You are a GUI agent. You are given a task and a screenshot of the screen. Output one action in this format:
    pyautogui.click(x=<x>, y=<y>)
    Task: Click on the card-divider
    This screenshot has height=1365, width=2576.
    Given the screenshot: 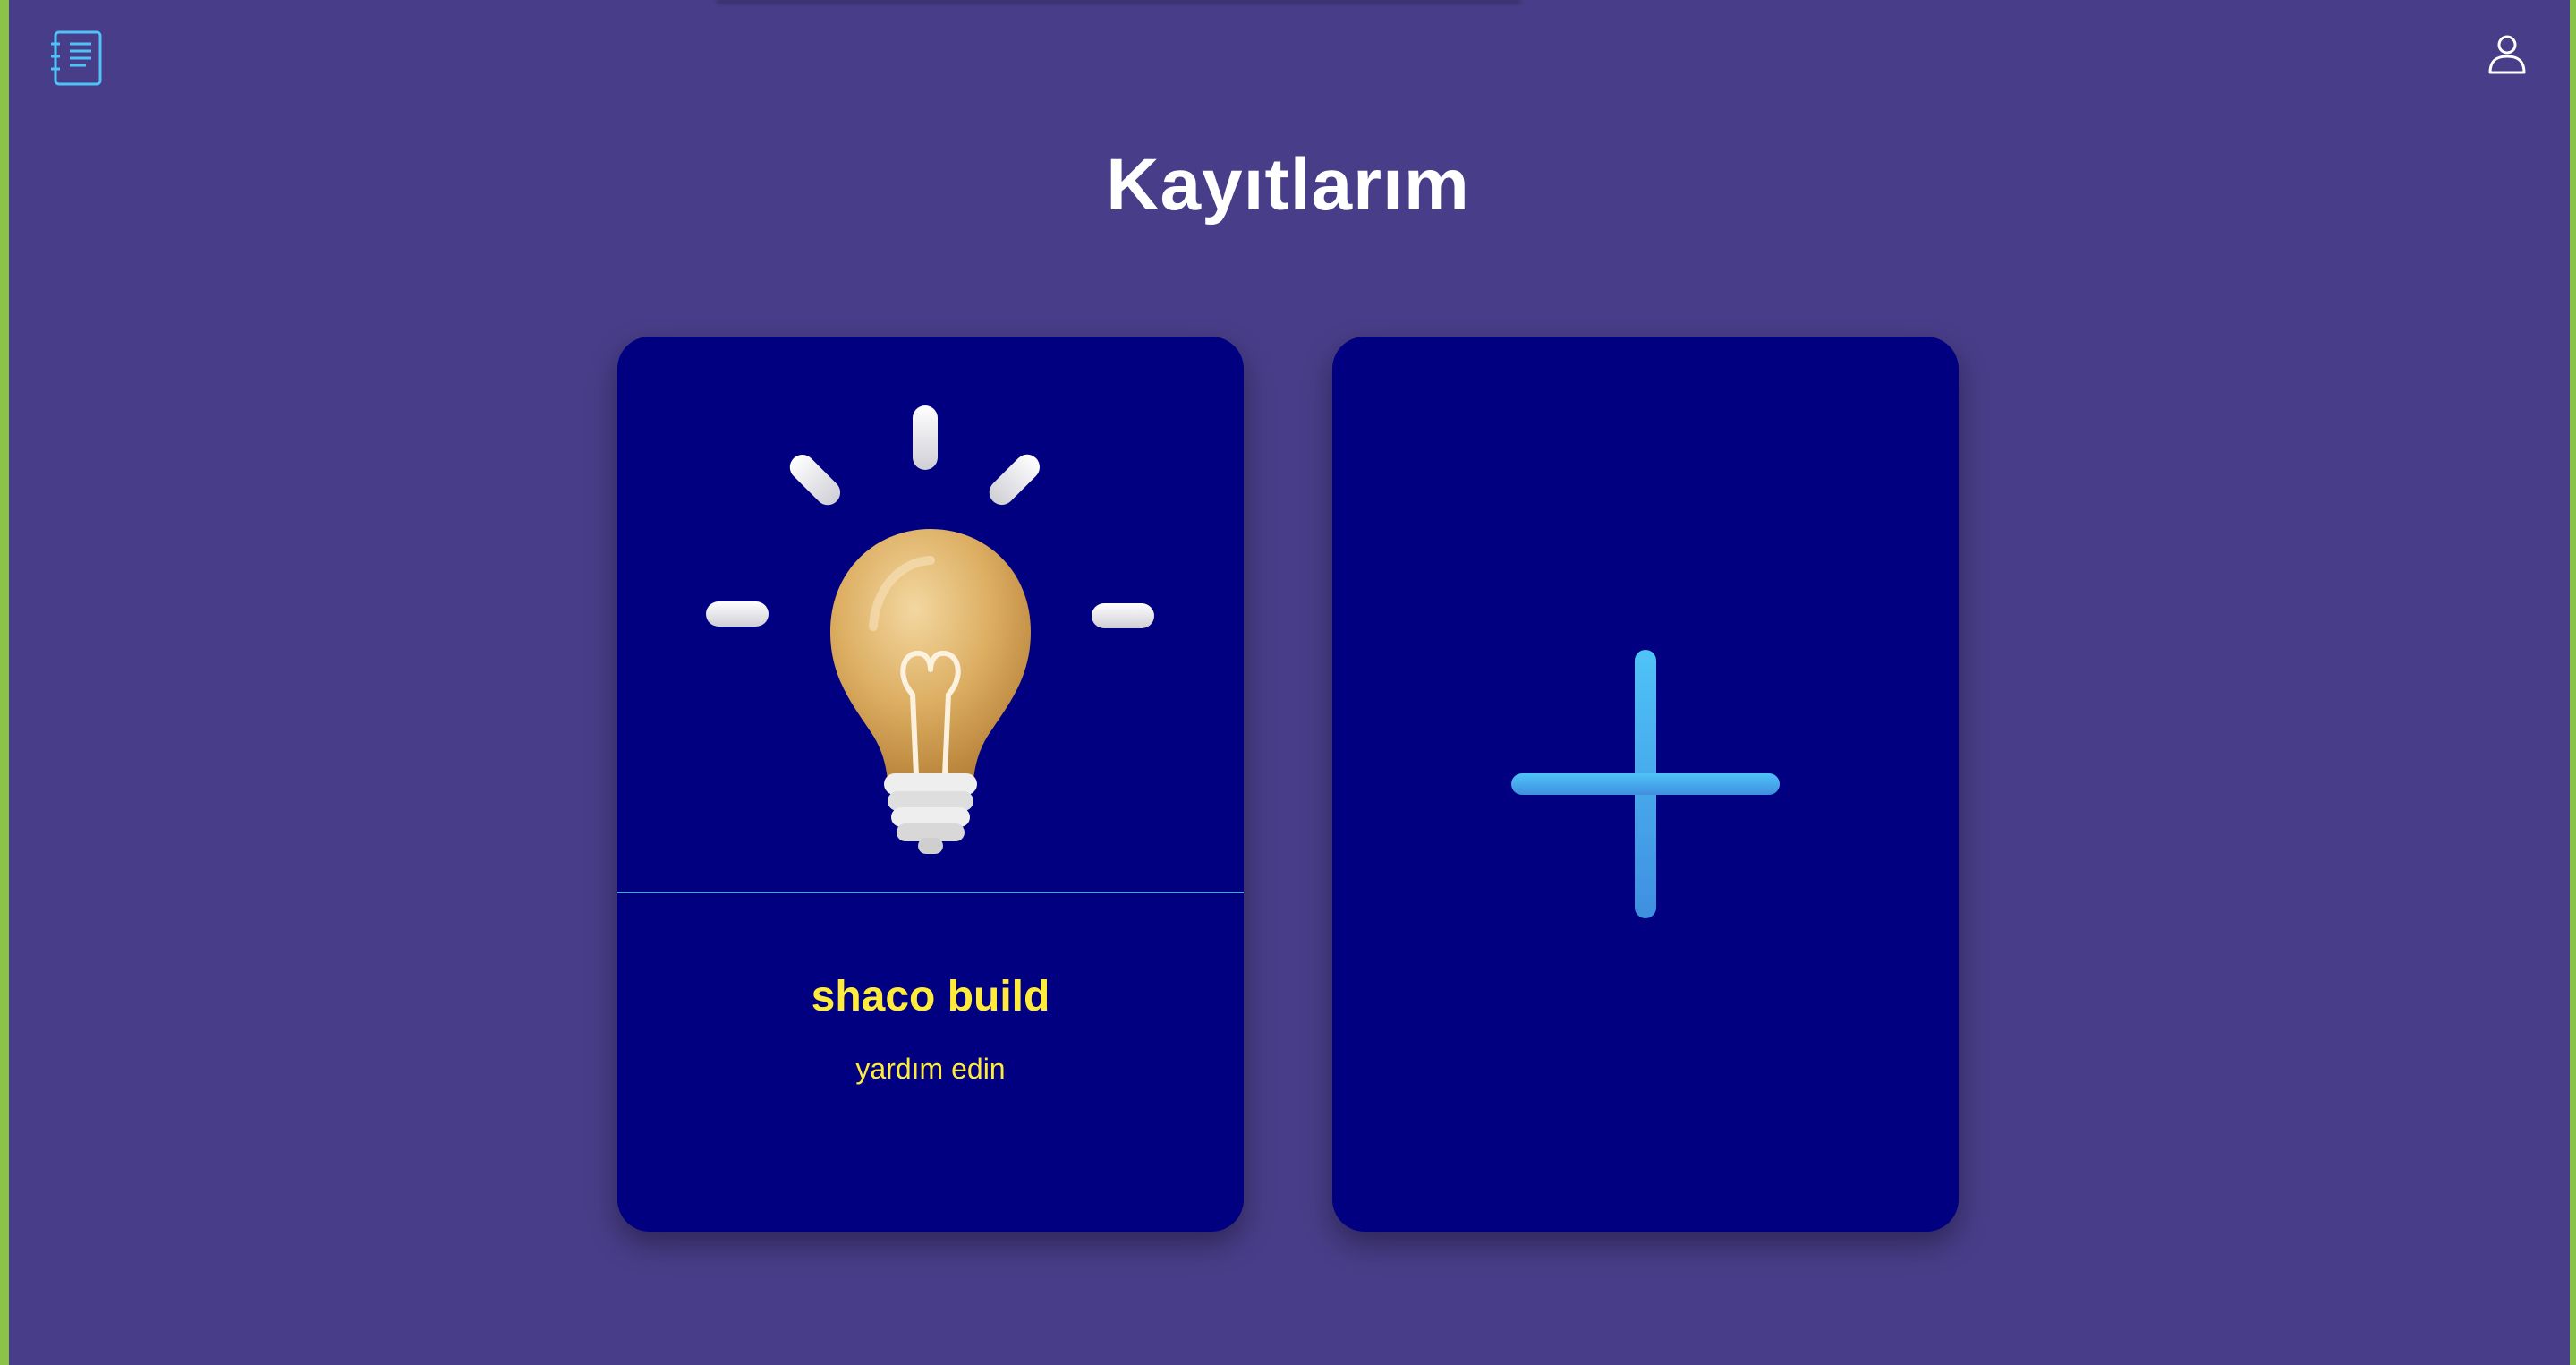 What is the action you would take?
    pyautogui.click(x=930, y=892)
    